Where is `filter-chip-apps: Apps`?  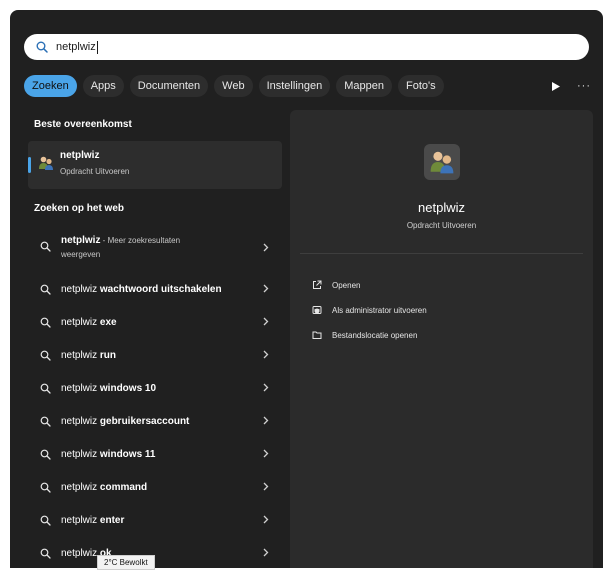
filter-chip-apps: Apps is located at coordinates (103, 86).